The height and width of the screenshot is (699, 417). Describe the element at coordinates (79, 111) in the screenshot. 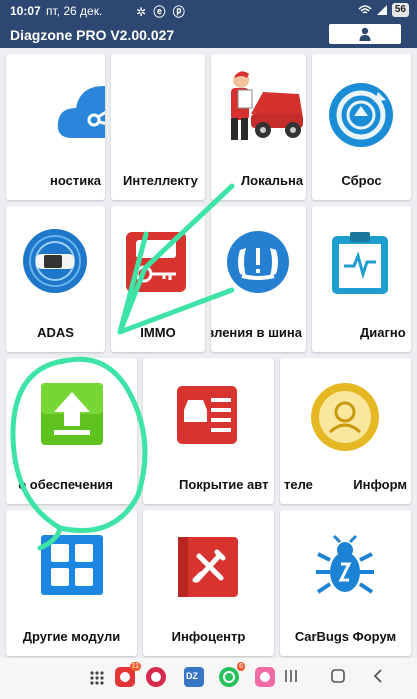

I see `cloud-share-icon` at that location.